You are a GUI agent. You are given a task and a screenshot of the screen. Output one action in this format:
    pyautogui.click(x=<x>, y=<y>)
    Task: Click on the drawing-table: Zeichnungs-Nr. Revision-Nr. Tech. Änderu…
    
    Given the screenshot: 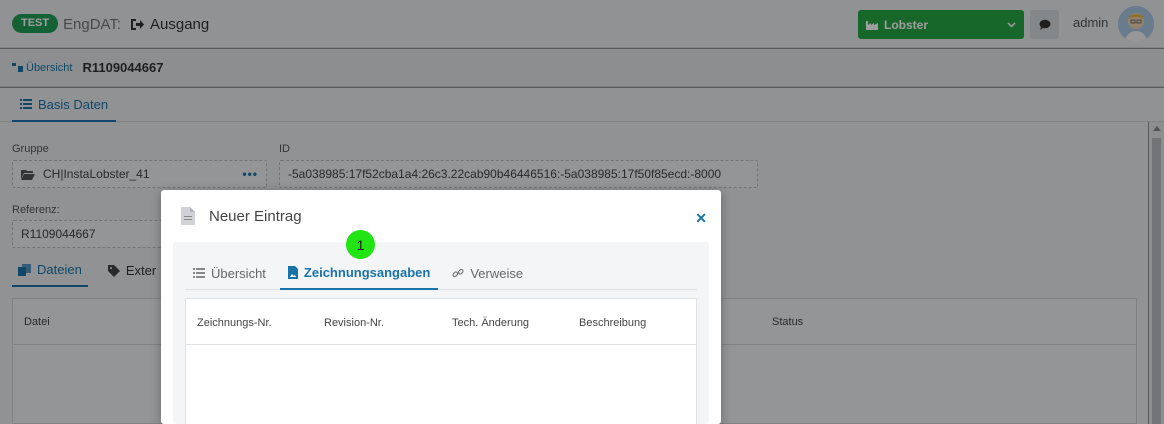 What is the action you would take?
    pyautogui.click(x=441, y=361)
    